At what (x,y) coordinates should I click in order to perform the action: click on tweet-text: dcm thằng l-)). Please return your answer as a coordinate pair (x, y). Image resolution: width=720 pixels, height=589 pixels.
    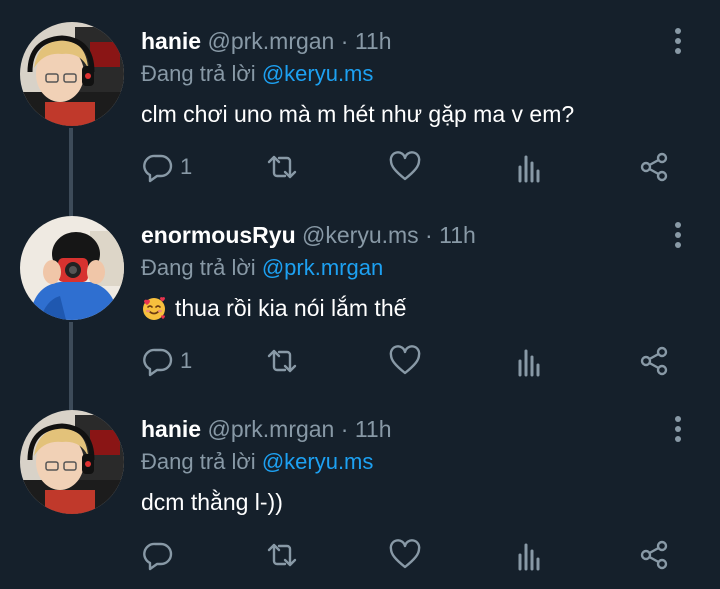
    Looking at the image, I should click on (212, 502).